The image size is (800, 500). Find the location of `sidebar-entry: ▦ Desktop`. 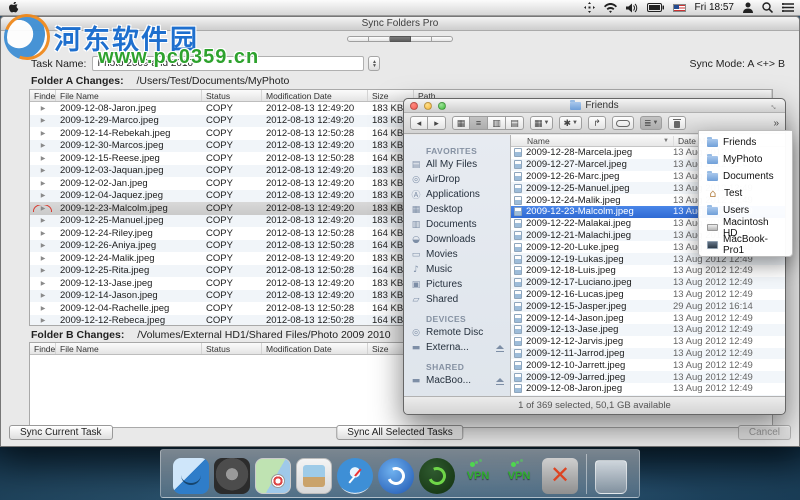

sidebar-entry: ▦ Desktop is located at coordinates (457, 209).